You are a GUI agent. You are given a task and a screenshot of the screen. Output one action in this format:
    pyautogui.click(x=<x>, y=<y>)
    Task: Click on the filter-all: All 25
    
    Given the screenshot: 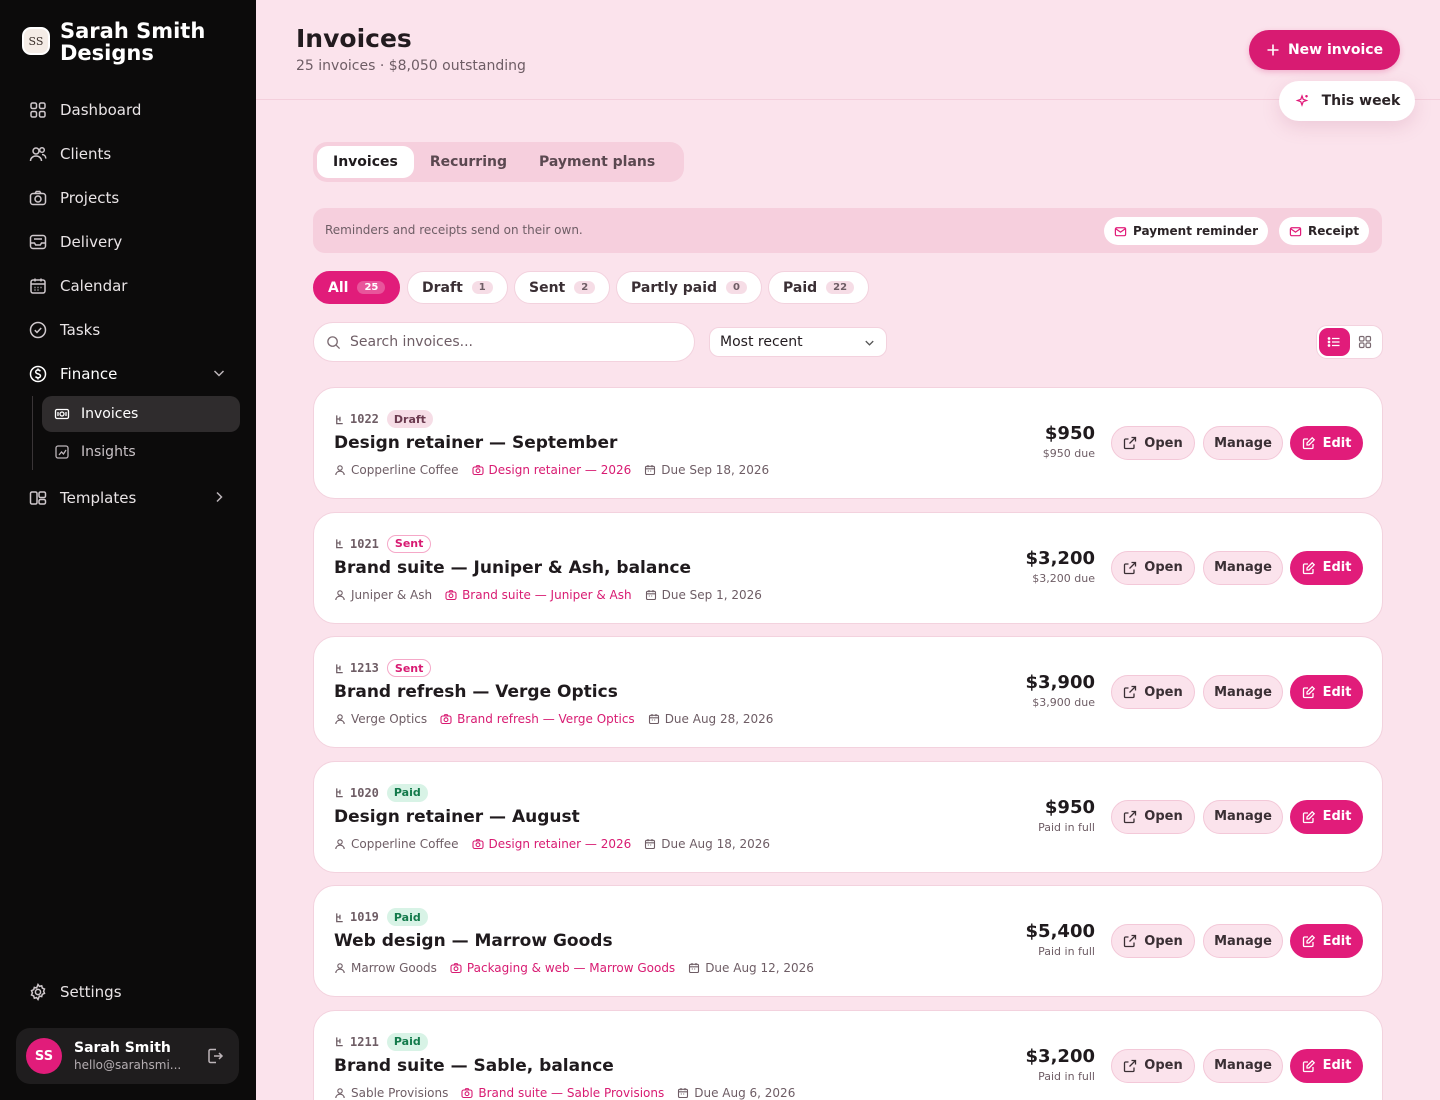 What is the action you would take?
    pyautogui.click(x=357, y=287)
    